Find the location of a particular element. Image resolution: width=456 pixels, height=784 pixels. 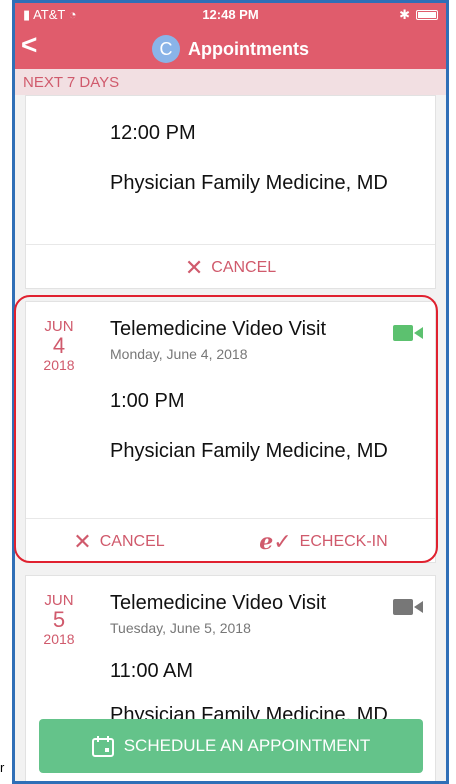

status-right: ✱ is located at coordinates (418, 15).